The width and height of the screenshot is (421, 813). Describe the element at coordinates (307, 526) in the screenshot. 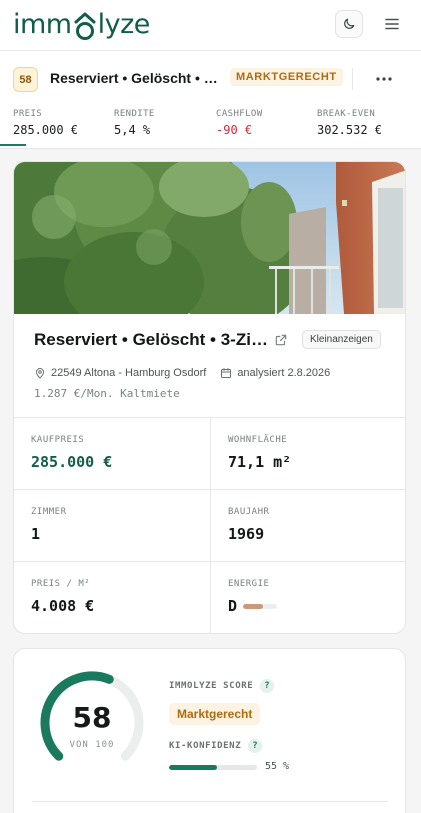

I see `fact-build-year: BAUJAHR 1969` at that location.